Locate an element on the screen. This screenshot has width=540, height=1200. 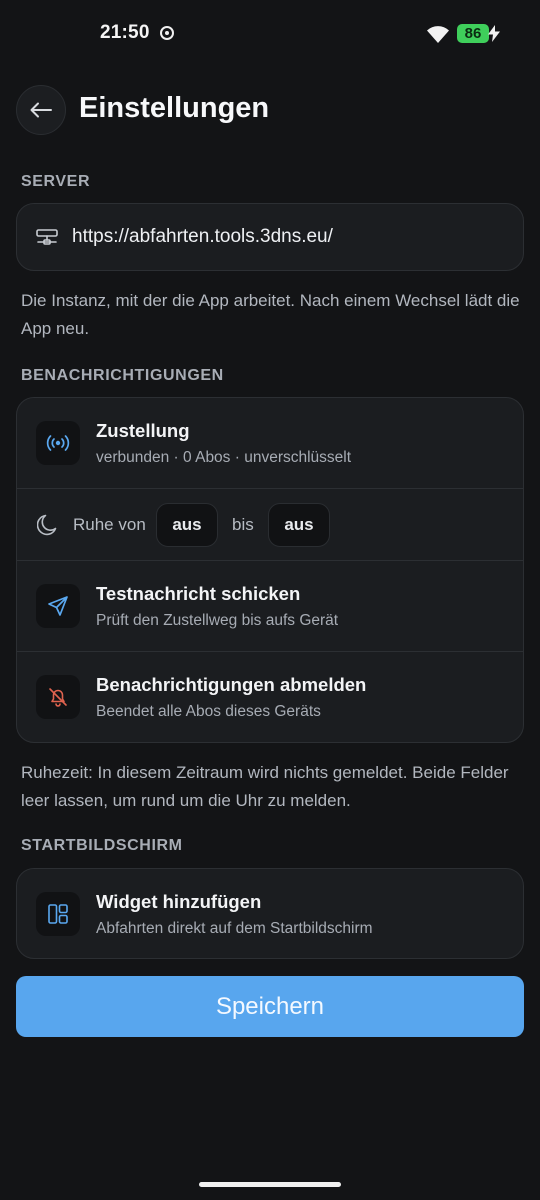
moon-icon is located at coordinates (47, 525).